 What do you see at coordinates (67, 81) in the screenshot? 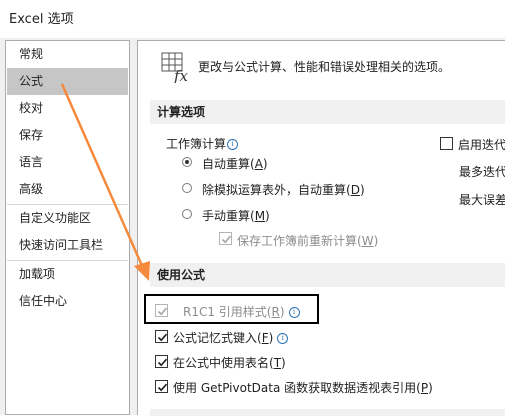
I see `sidebar-item-formulas: 公式` at bounding box center [67, 81].